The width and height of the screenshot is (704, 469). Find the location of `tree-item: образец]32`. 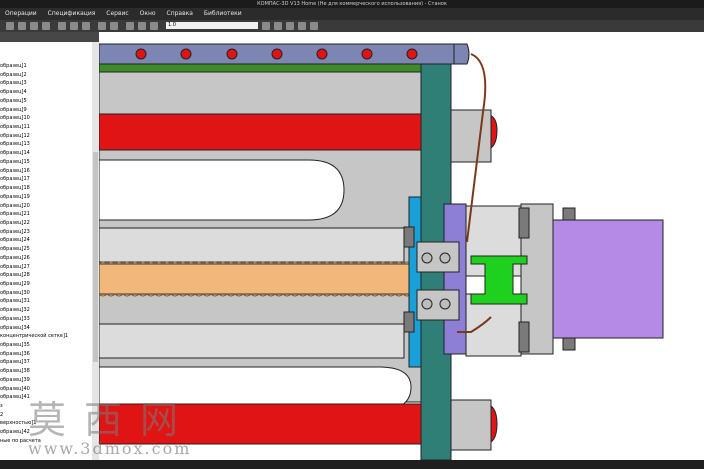

tree-item: образец]32 is located at coordinates (46, 310).